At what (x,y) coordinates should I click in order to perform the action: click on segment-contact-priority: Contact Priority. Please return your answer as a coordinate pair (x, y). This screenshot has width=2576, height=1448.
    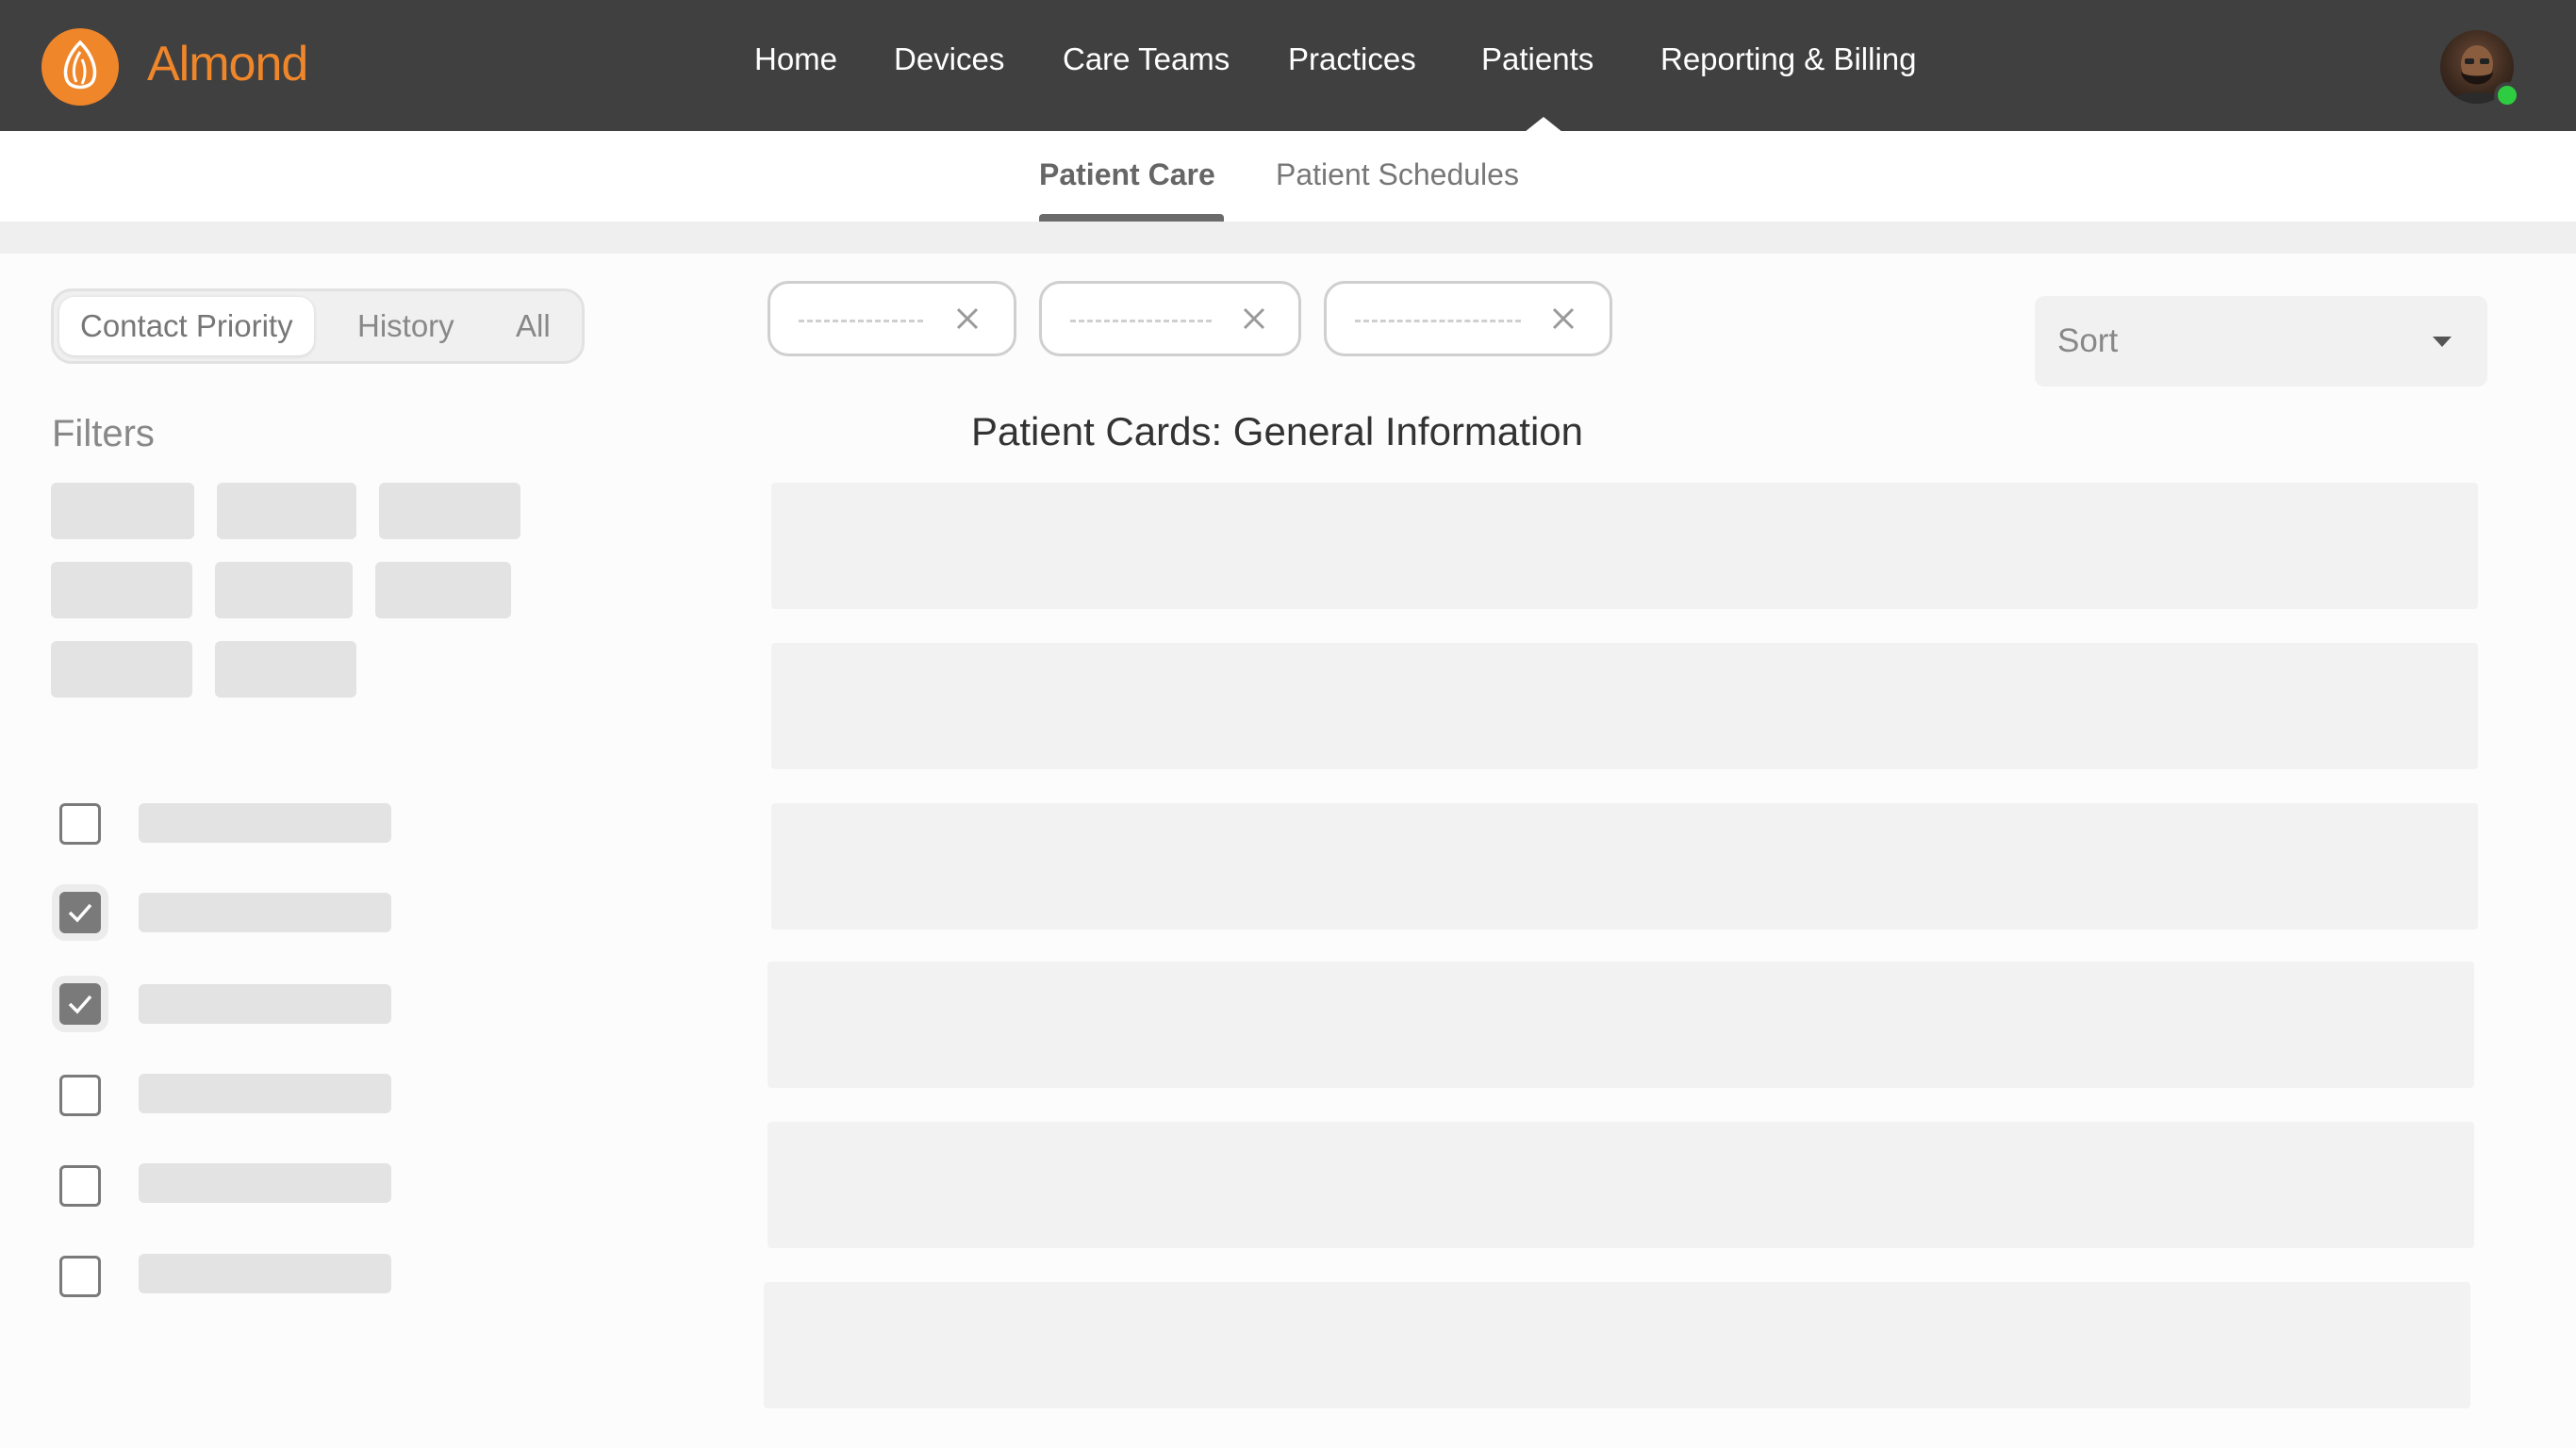
    Looking at the image, I should click on (186, 326).